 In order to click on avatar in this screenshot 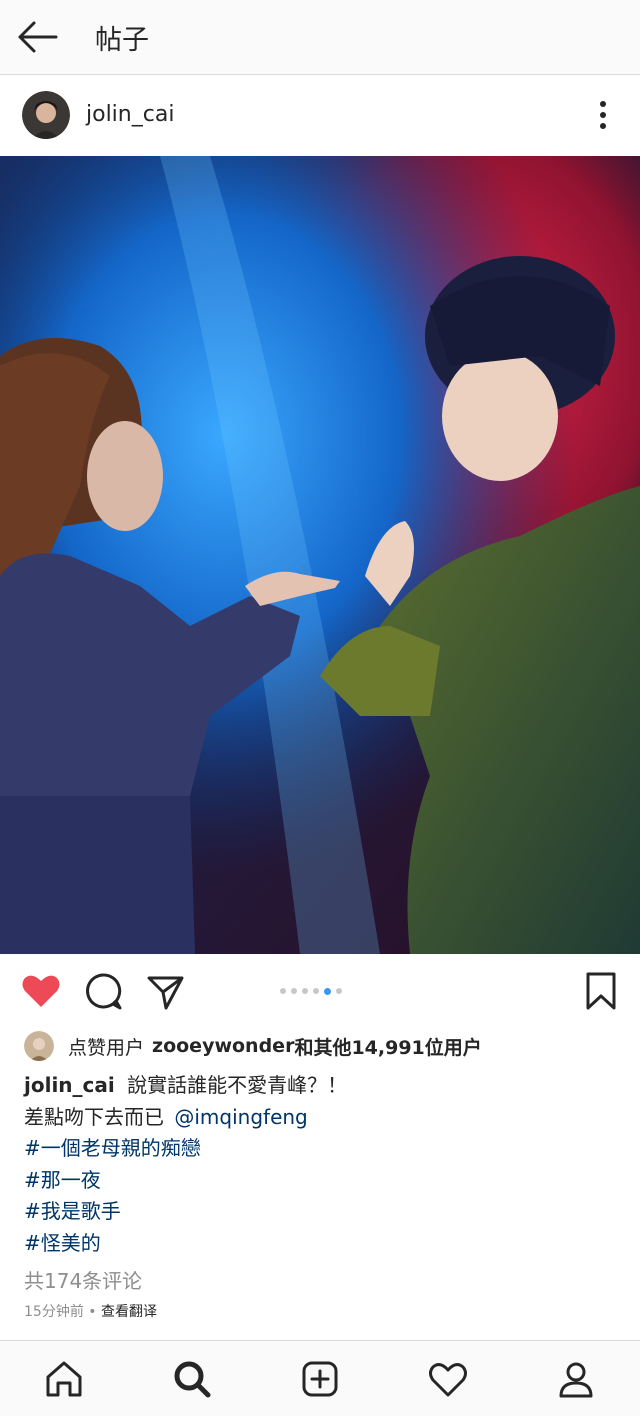, I will do `click(46, 115)`.